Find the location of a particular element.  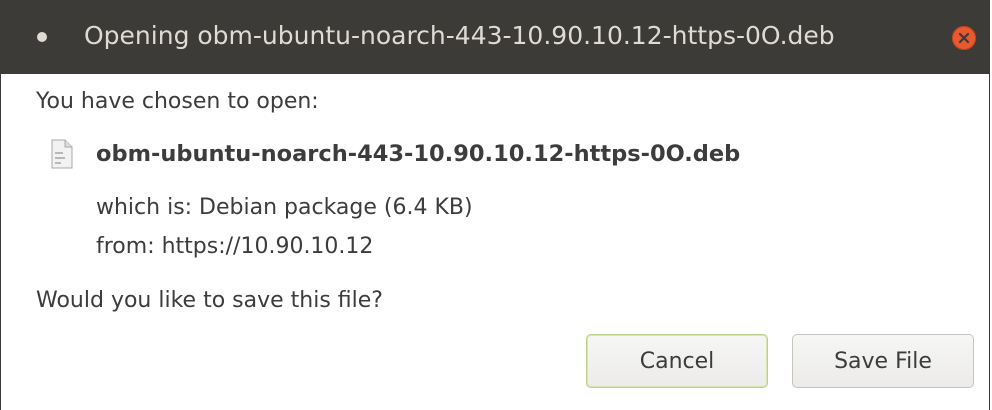

file-type-label: which is: Debian package (6.4 KB) is located at coordinates (284, 207).